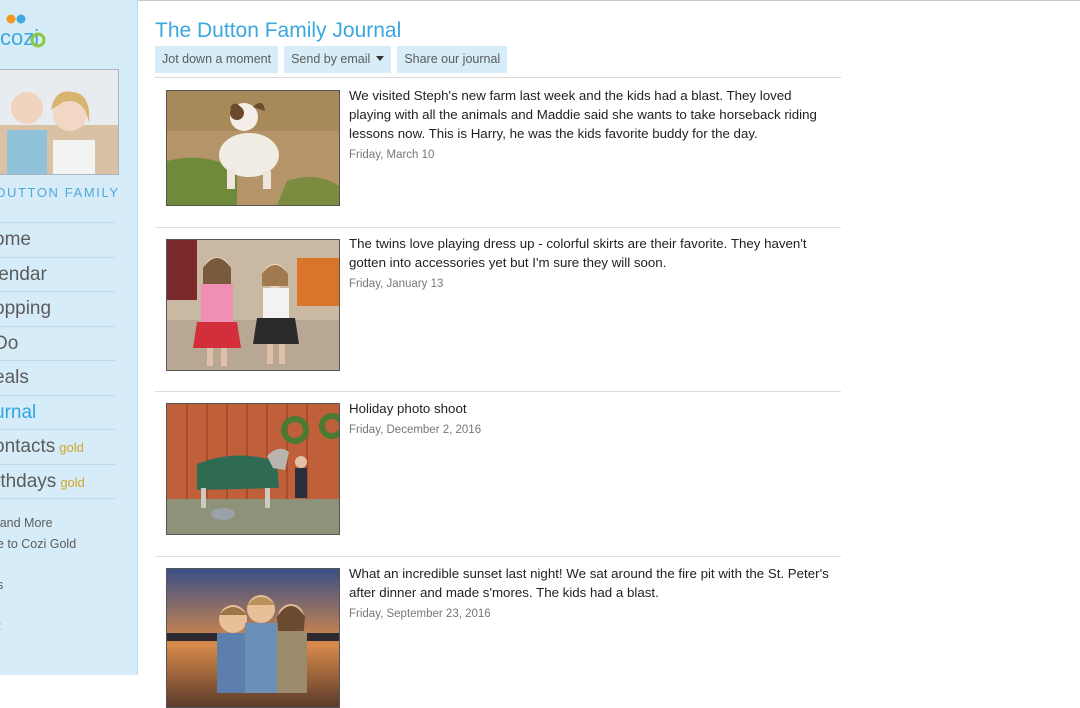  I want to click on sidebar-item-label: opping, so click(26, 308).